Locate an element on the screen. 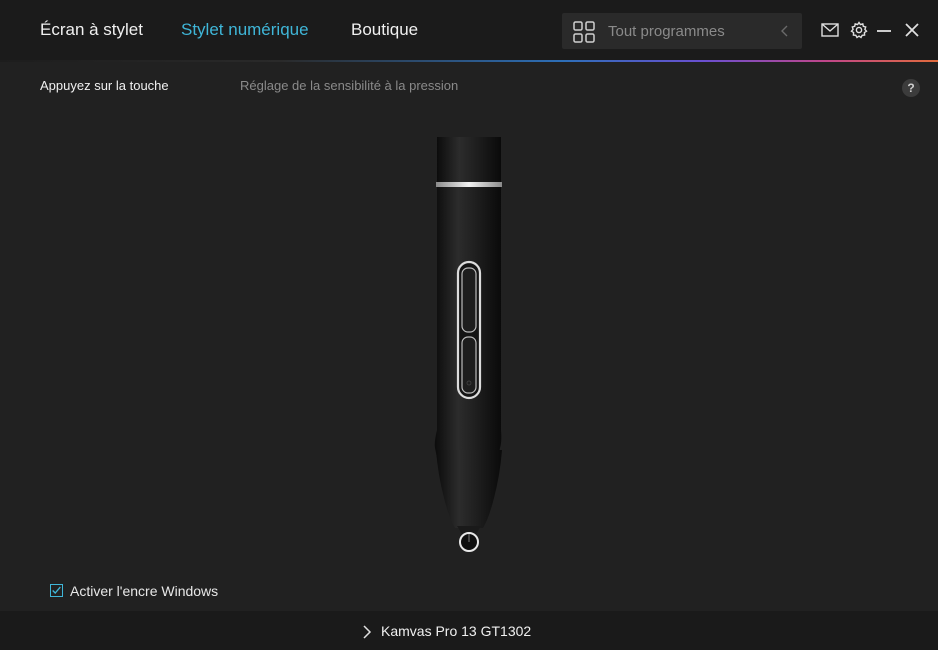  windows-ink-label: Activer l'encre Windows is located at coordinates (144, 591).